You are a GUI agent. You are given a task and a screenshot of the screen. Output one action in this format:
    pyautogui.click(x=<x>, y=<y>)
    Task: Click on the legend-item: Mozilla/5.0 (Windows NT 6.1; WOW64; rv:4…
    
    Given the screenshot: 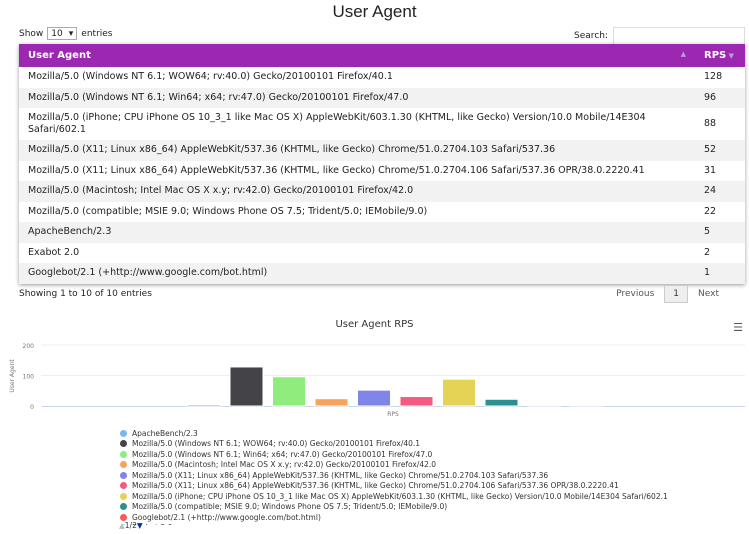 What is the action you would take?
    pyautogui.click(x=394, y=444)
    